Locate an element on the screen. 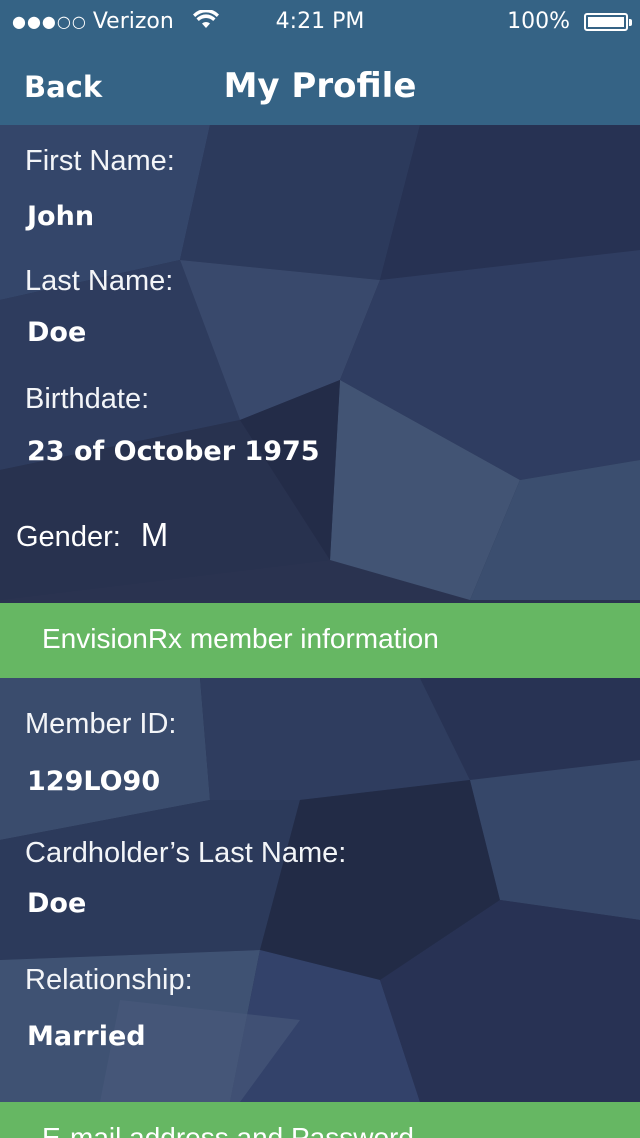 This screenshot has width=640, height=1138. battery-icon is located at coordinates (608, 22).